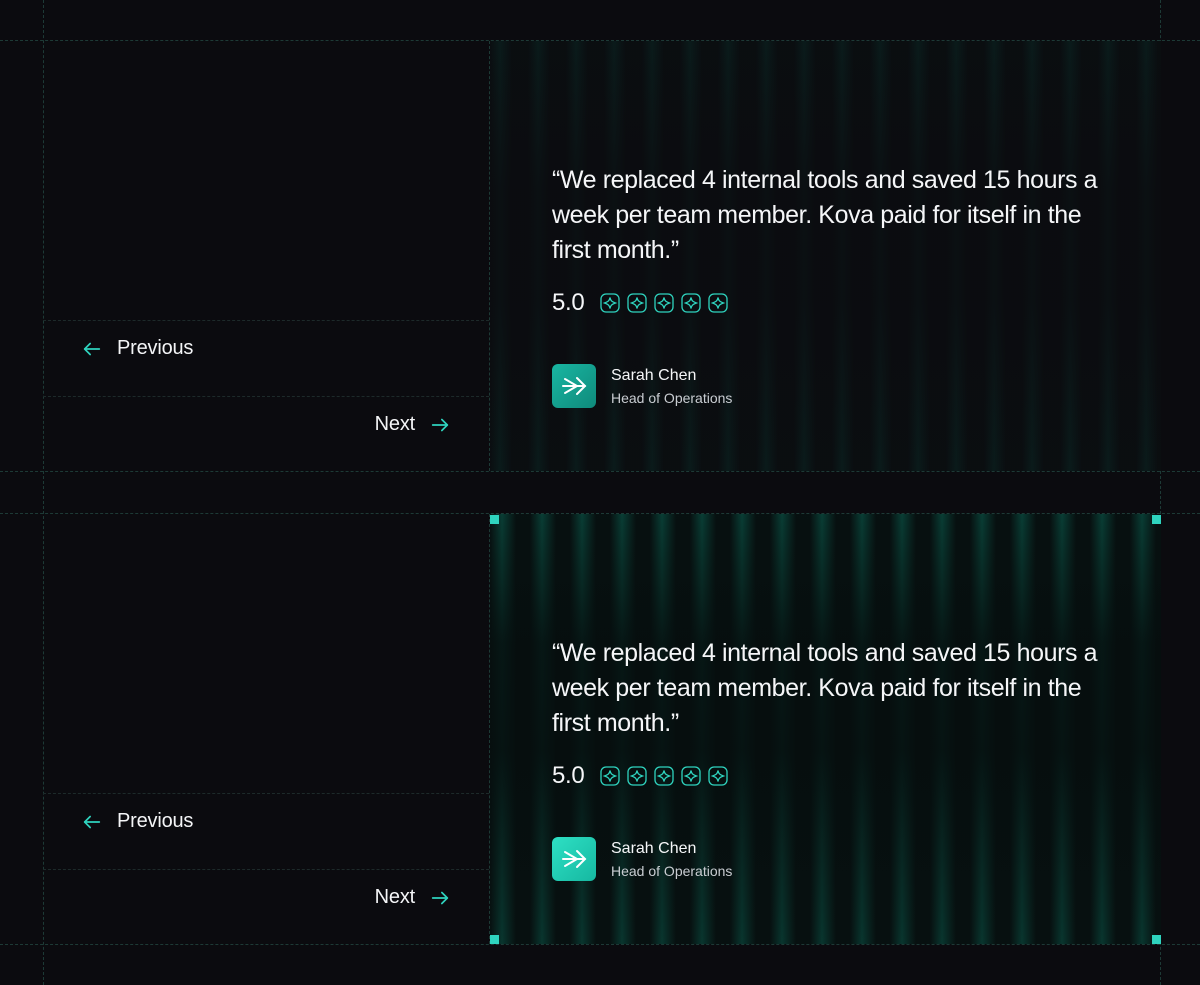 The height and width of the screenshot is (985, 1200). What do you see at coordinates (1156, 519) in the screenshot?
I see `selection-handle-top-right` at bounding box center [1156, 519].